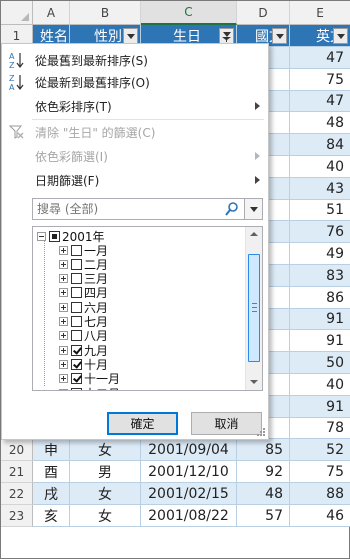  I want to click on scroll-up-icon, so click(254, 235).